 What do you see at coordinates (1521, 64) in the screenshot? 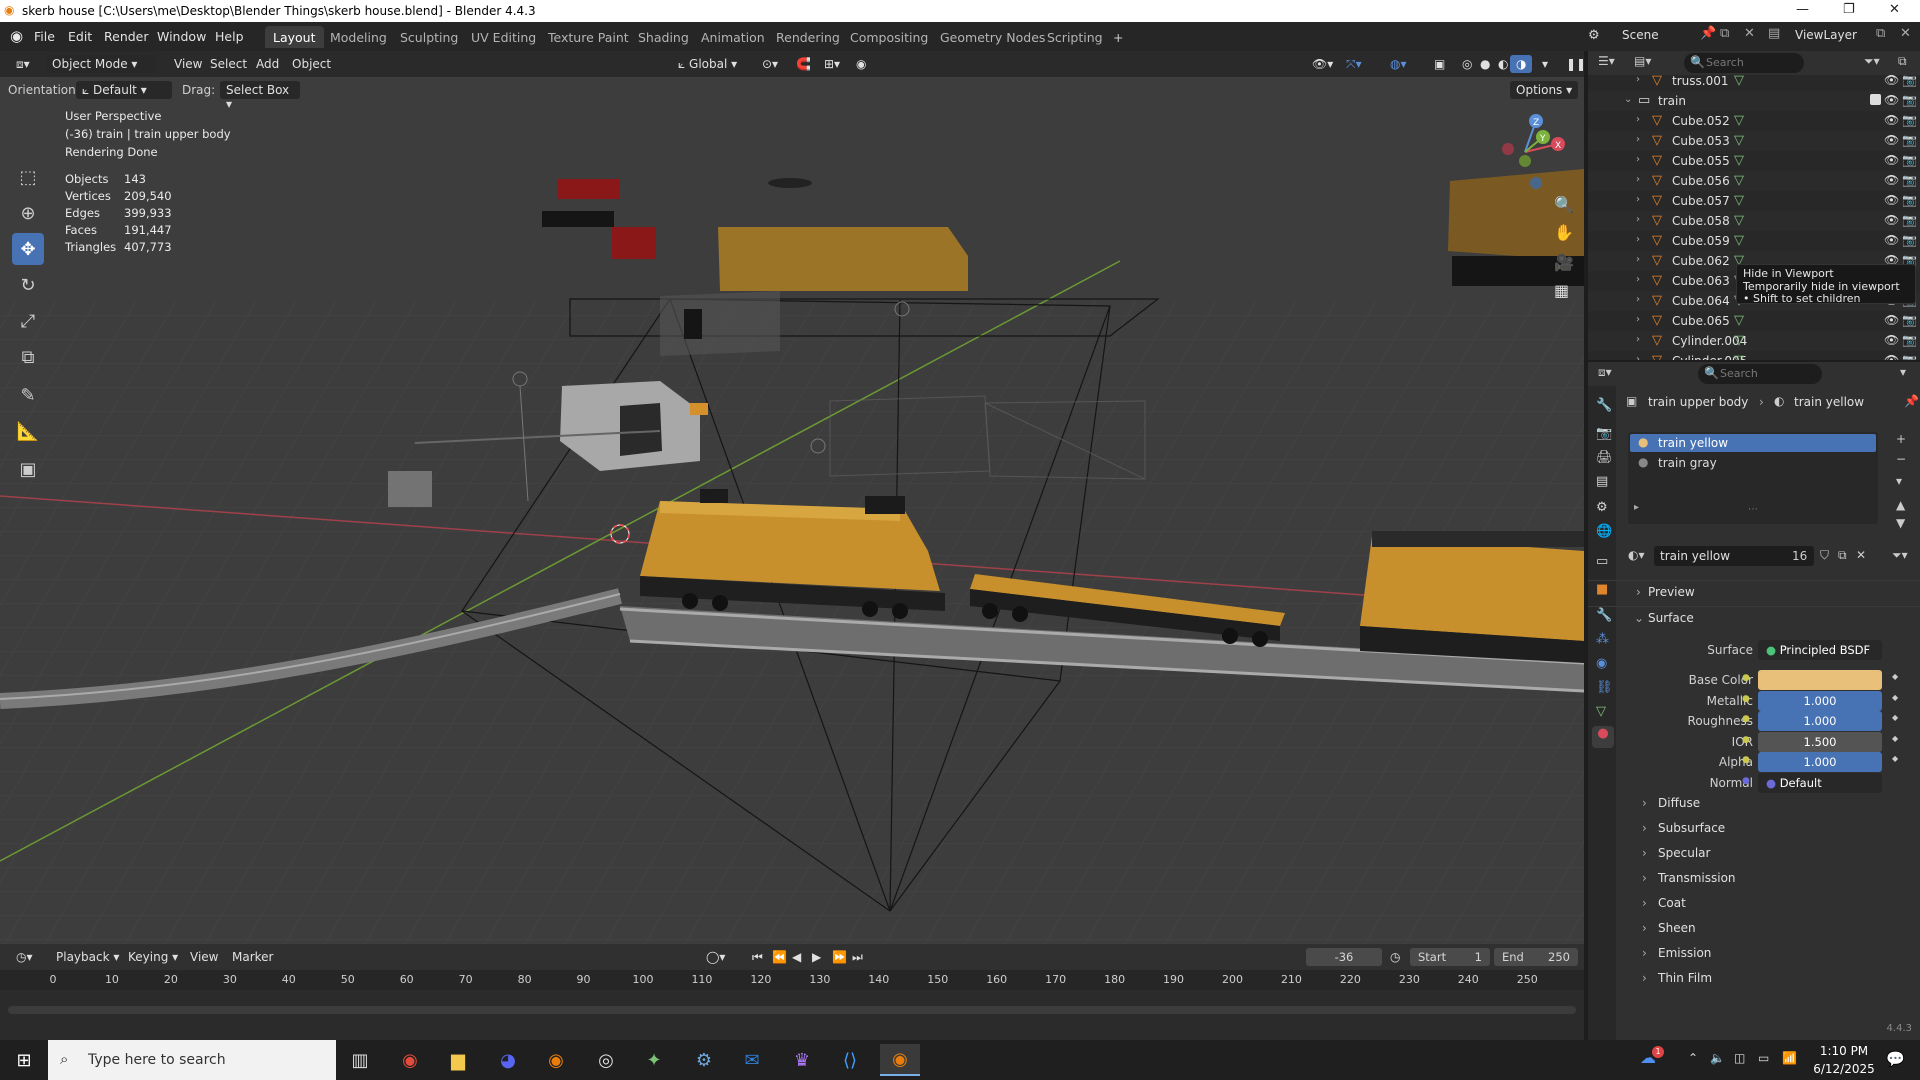
I see `shading-rendered-icon: ◑` at bounding box center [1521, 64].